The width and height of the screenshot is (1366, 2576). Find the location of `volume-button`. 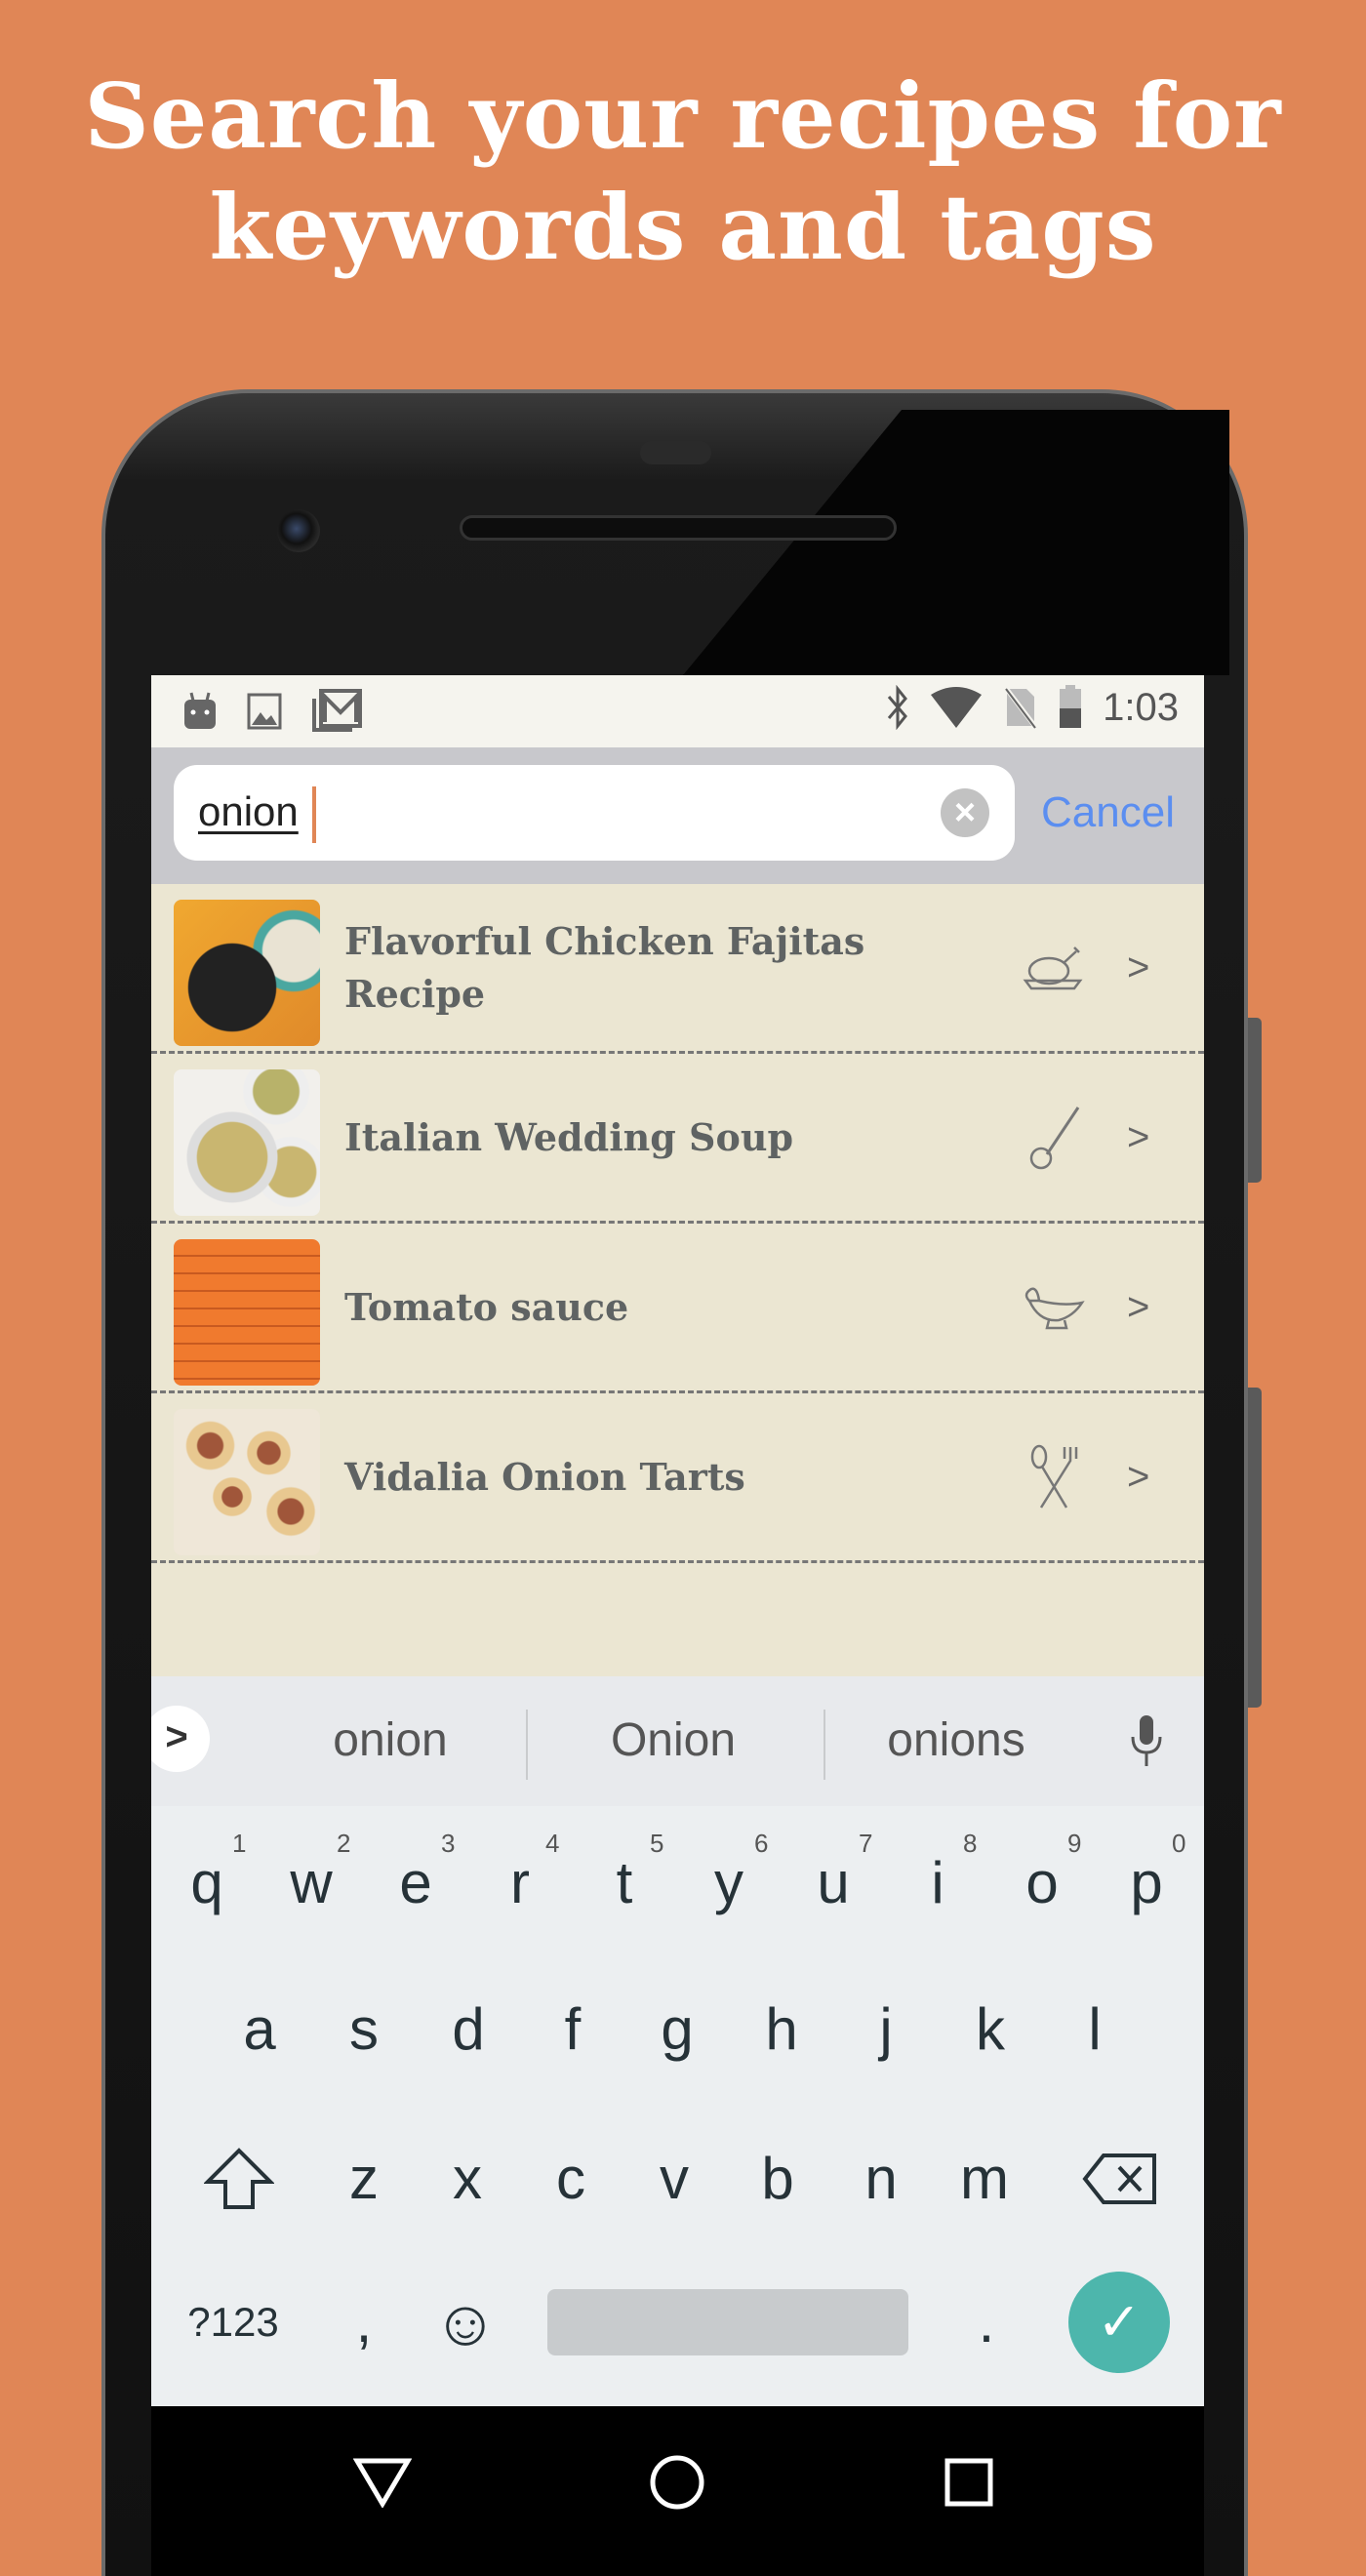

volume-button is located at coordinates (1255, 1100).